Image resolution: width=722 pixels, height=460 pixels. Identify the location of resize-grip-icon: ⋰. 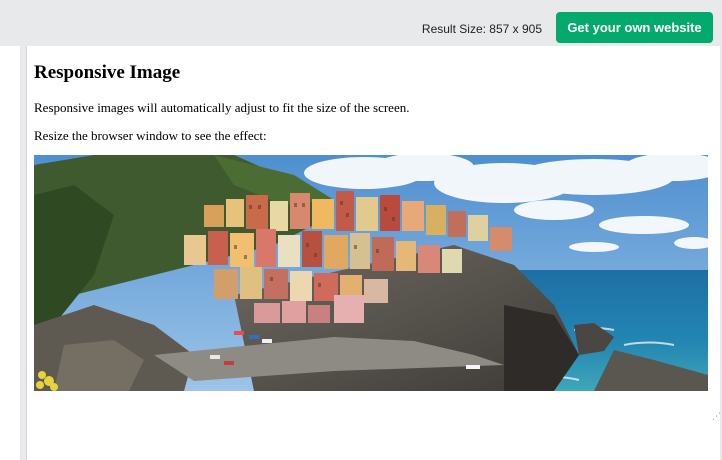
(716, 417).